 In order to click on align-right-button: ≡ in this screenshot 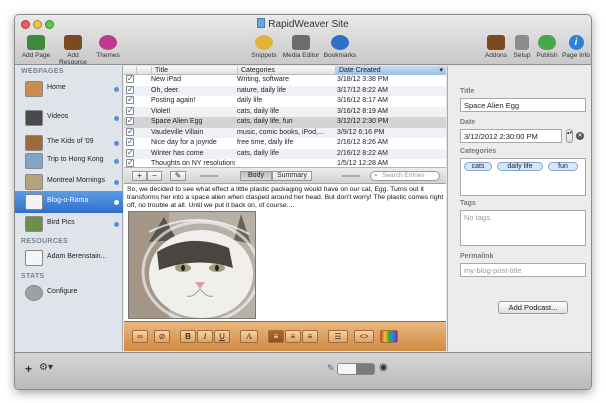, I will do `click(310, 336)`.